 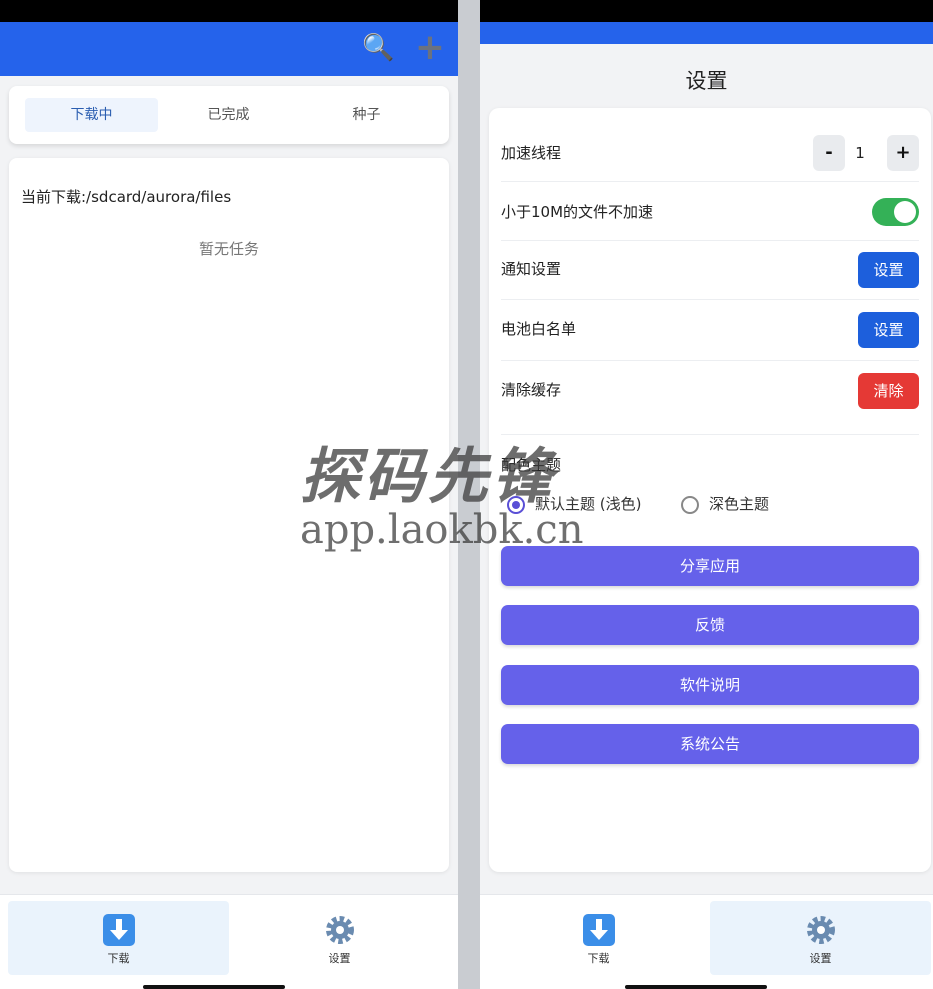 I want to click on notification-label: 通知设置, so click(x=531, y=269).